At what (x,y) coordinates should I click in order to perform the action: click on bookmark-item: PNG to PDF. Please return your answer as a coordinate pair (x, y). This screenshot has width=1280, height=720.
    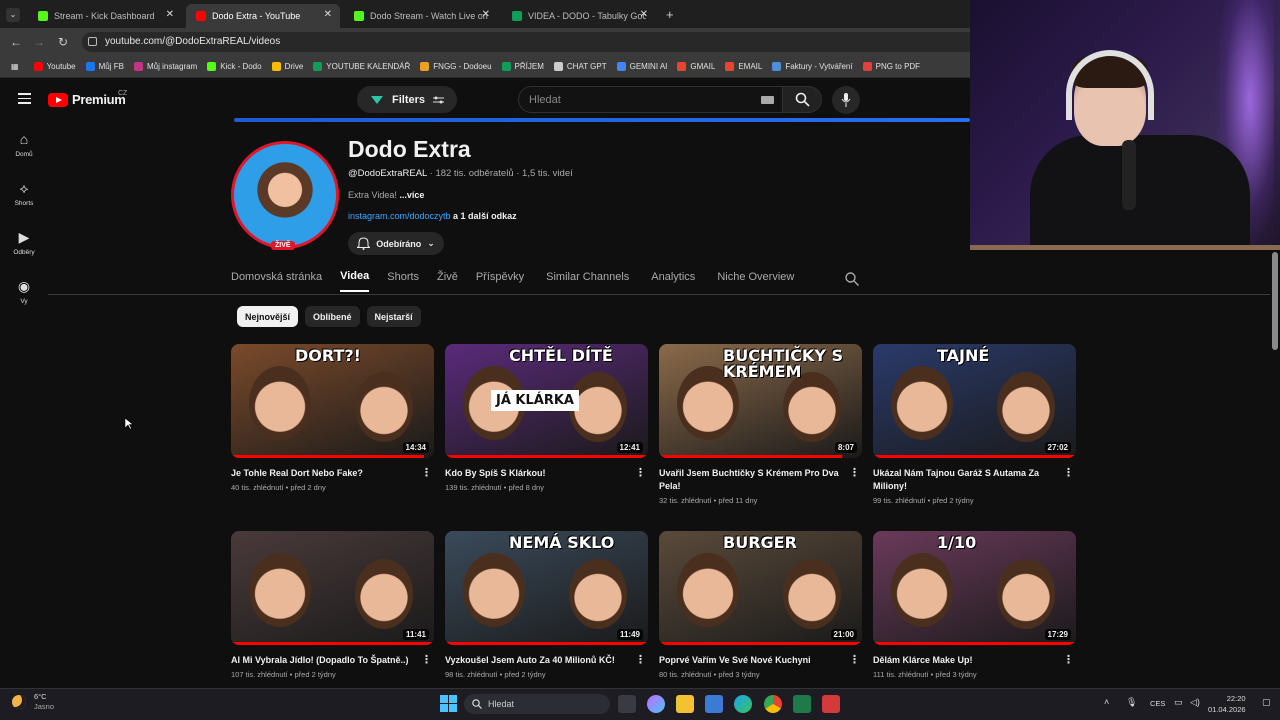
    Looking at the image, I should click on (891, 66).